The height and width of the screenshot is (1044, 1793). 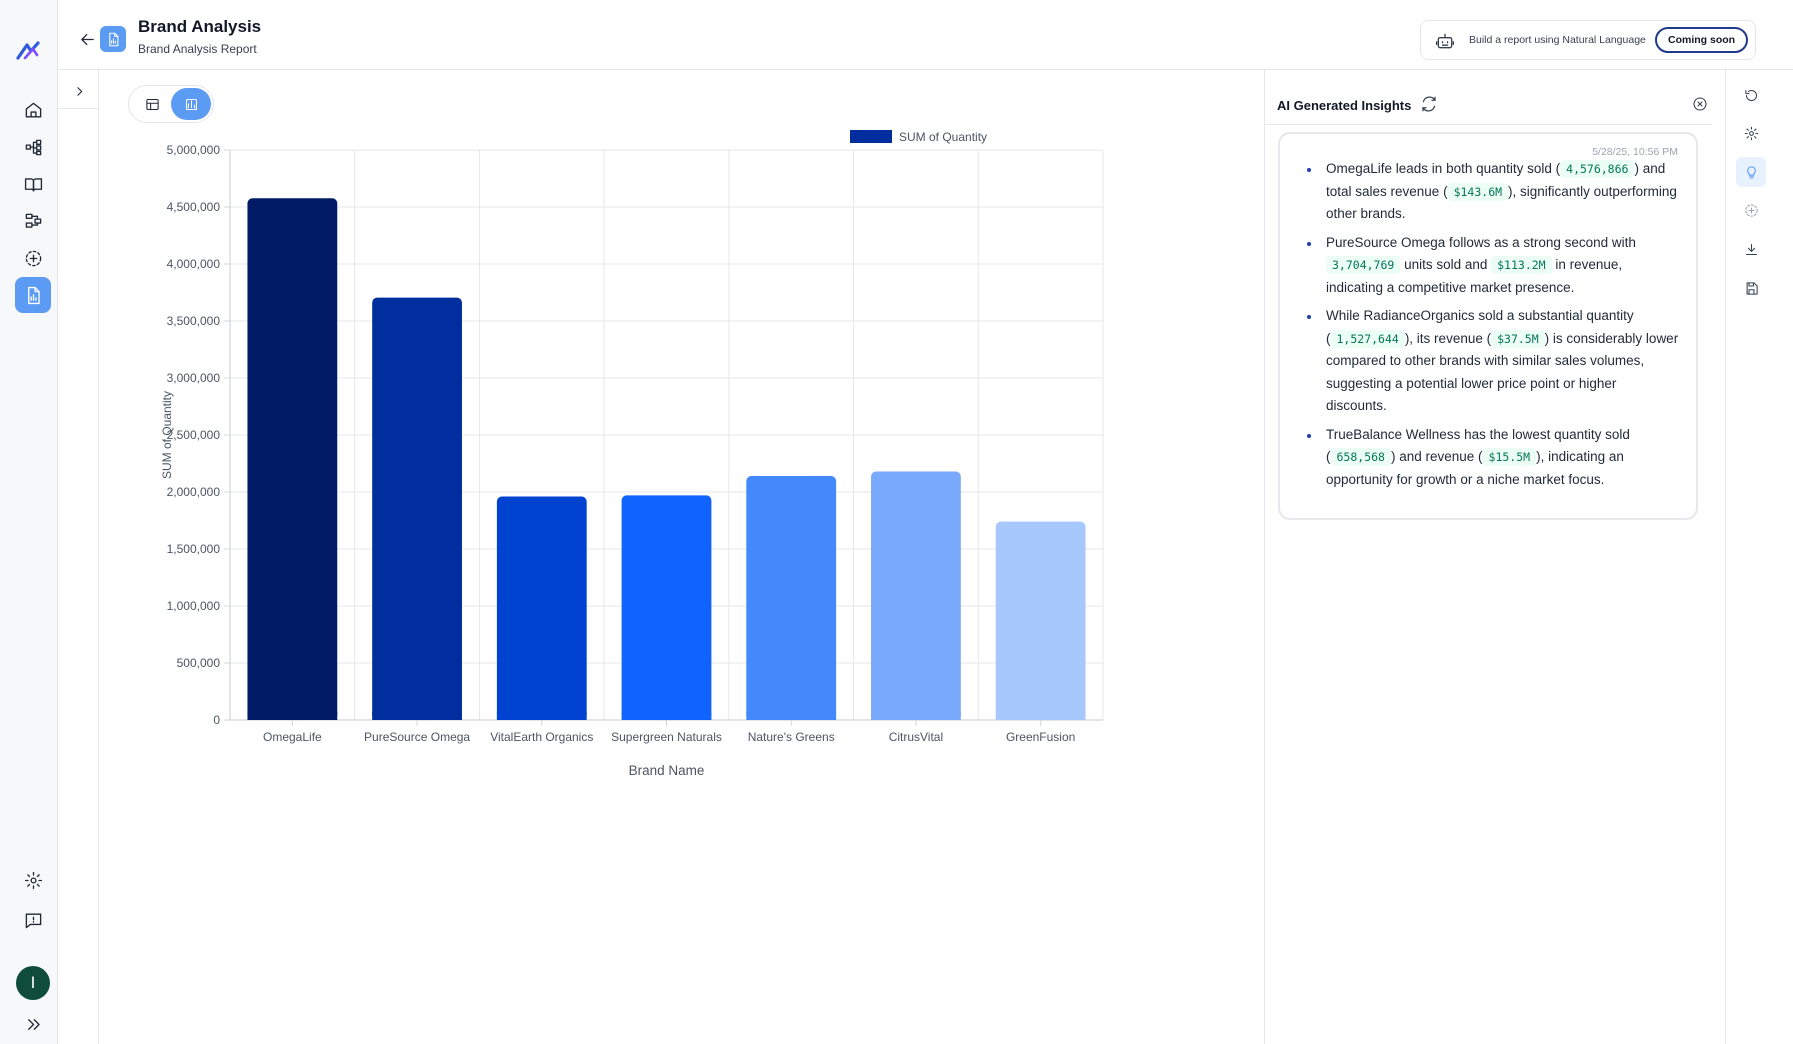 I want to click on nav-reports-button, so click(x=33, y=295).